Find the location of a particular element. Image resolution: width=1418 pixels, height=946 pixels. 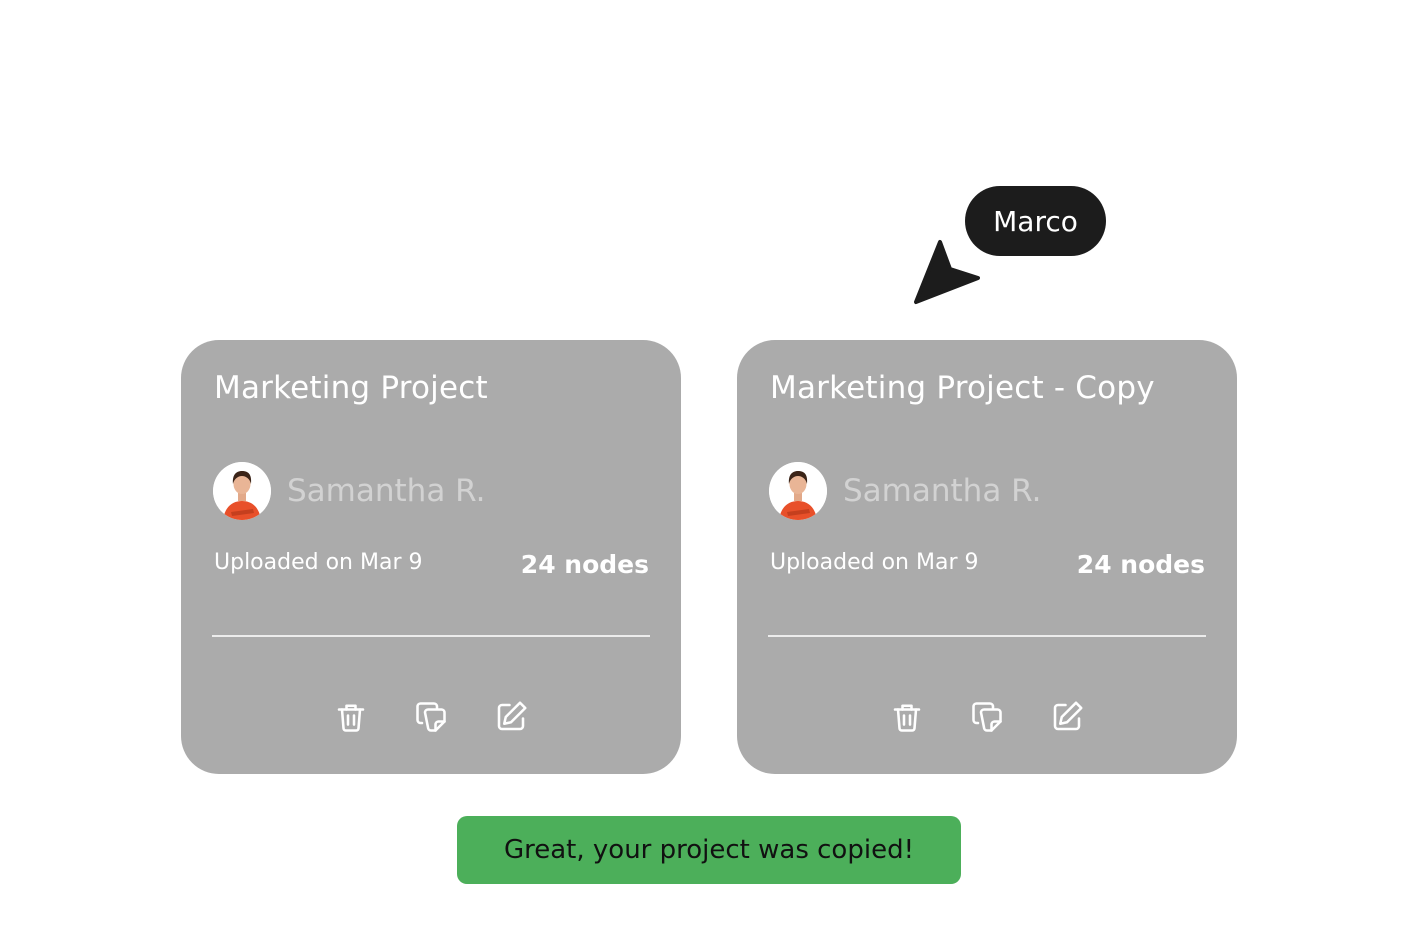

project-title: Marketing Project - Copy is located at coordinates (962, 388).